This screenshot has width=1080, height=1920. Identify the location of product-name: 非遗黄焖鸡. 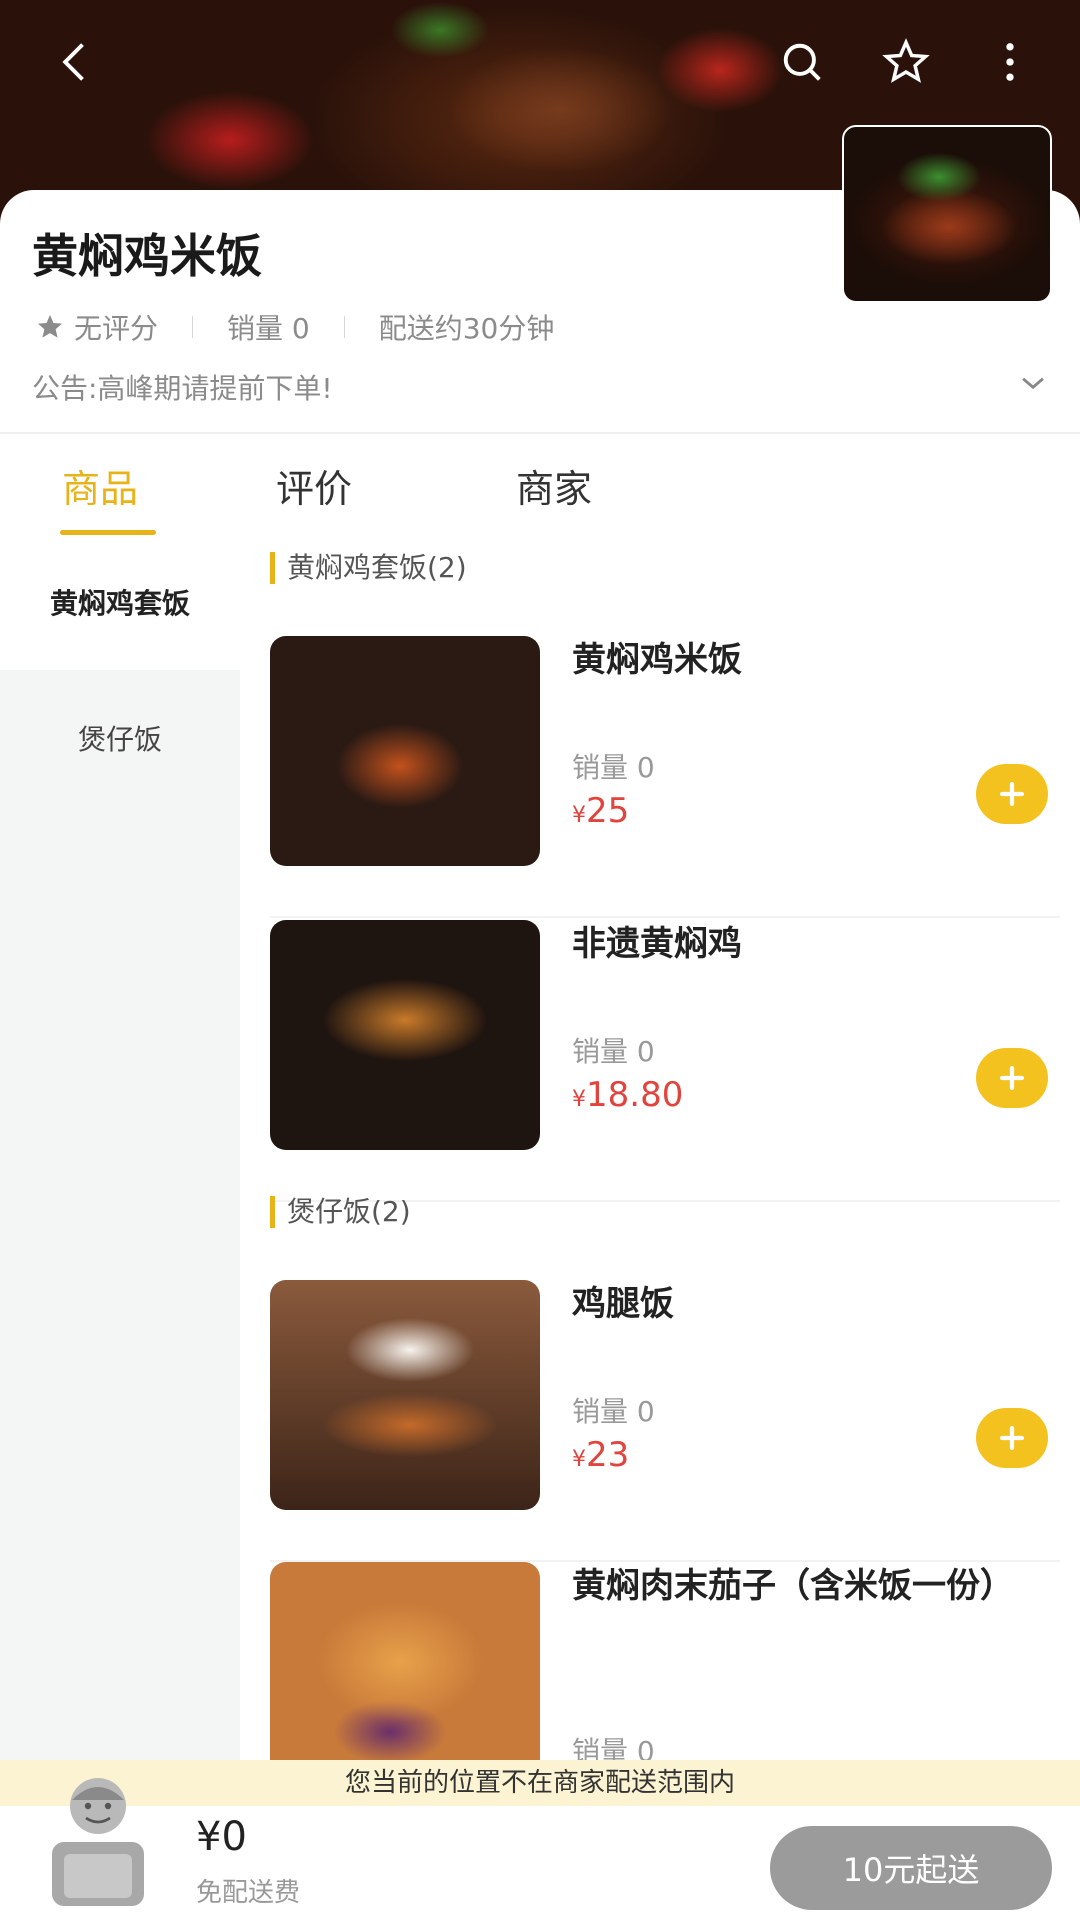
(657, 944).